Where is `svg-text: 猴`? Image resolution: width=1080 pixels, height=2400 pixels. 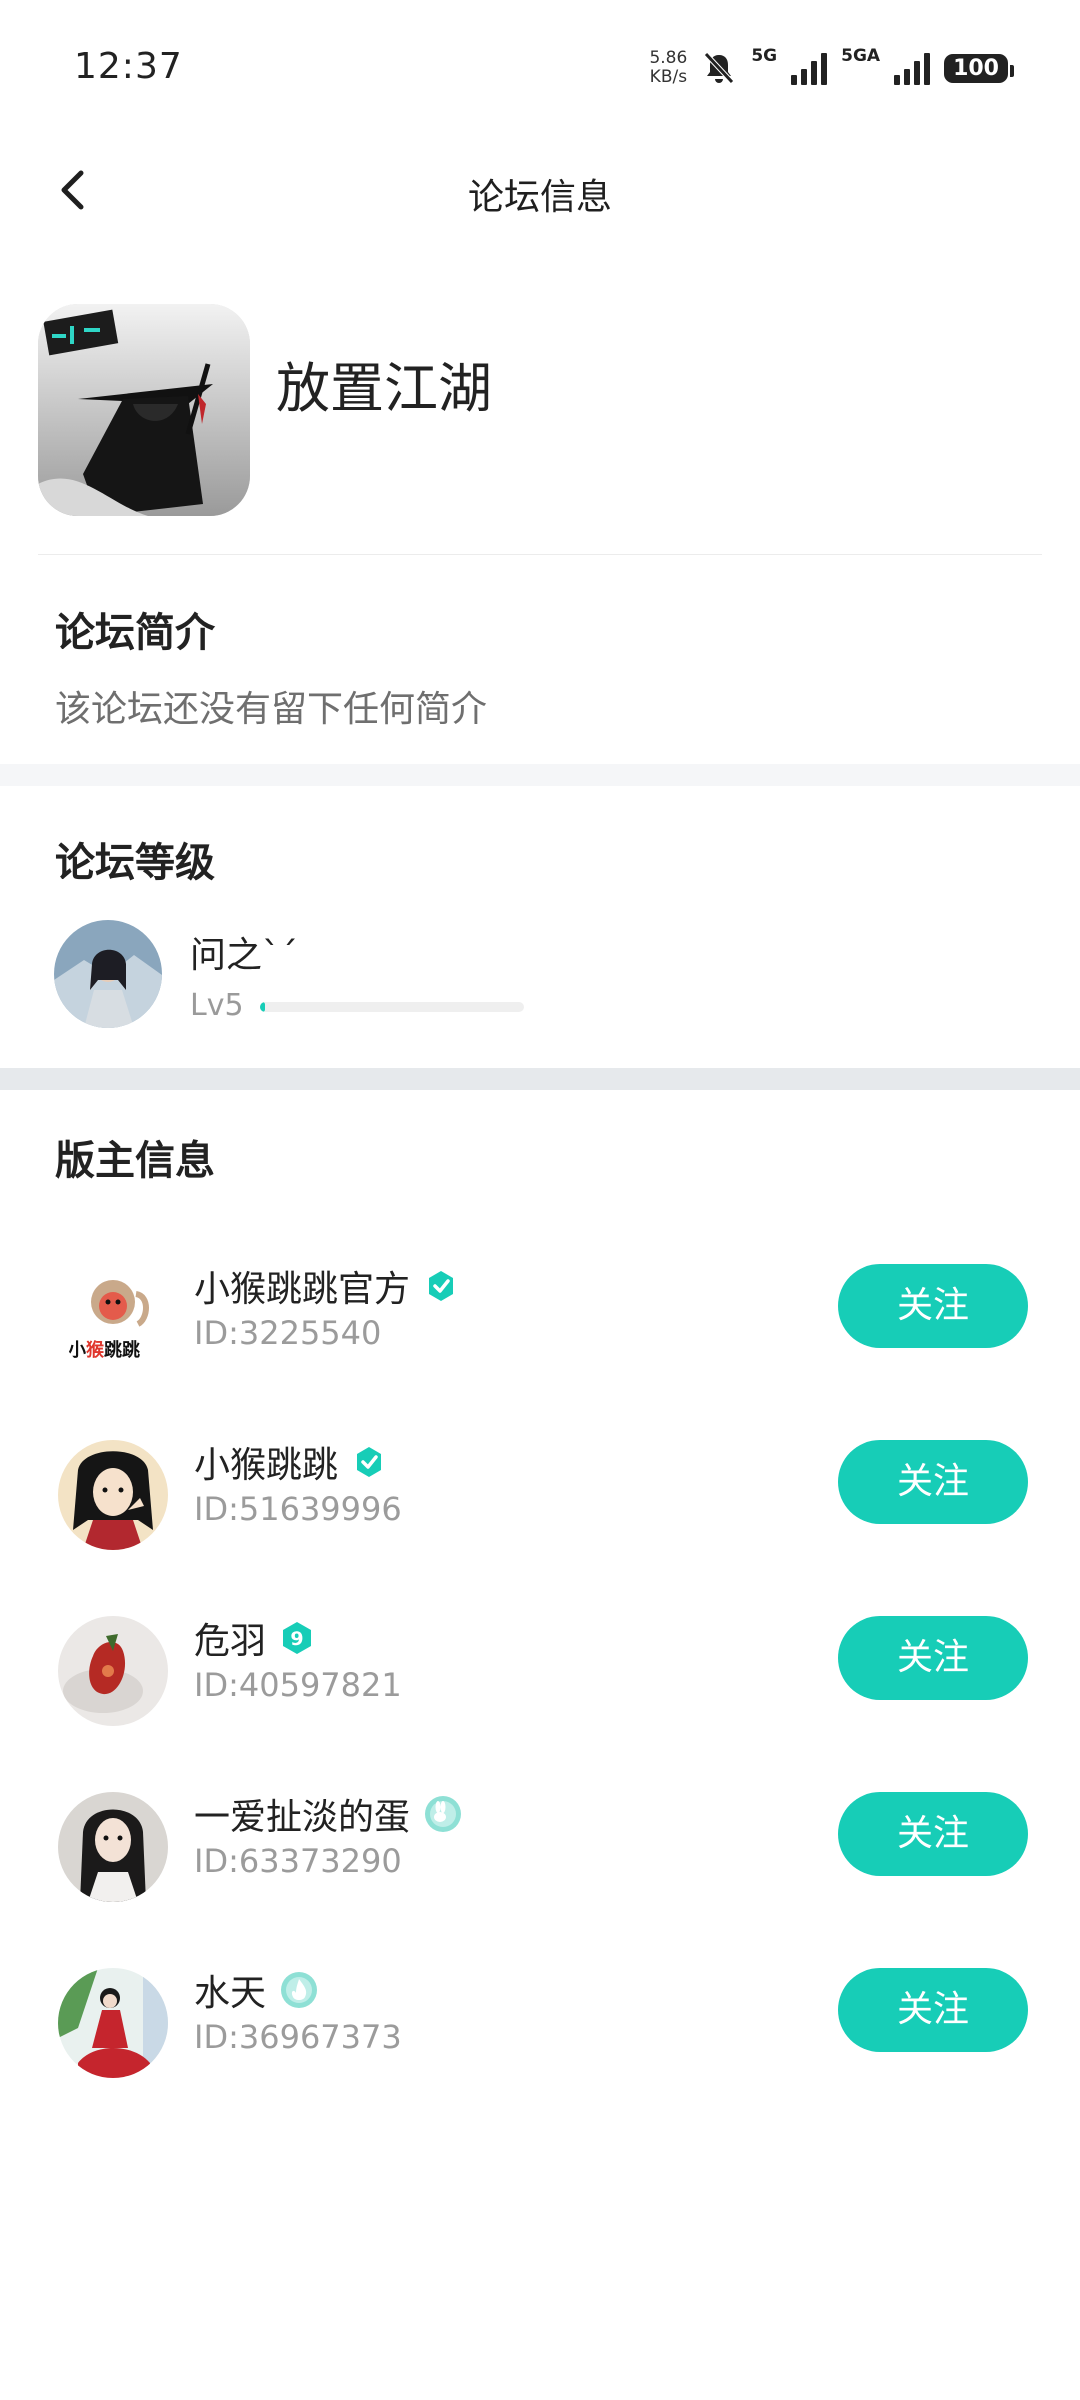
svg-text: 猴 is located at coordinates (95, 1350).